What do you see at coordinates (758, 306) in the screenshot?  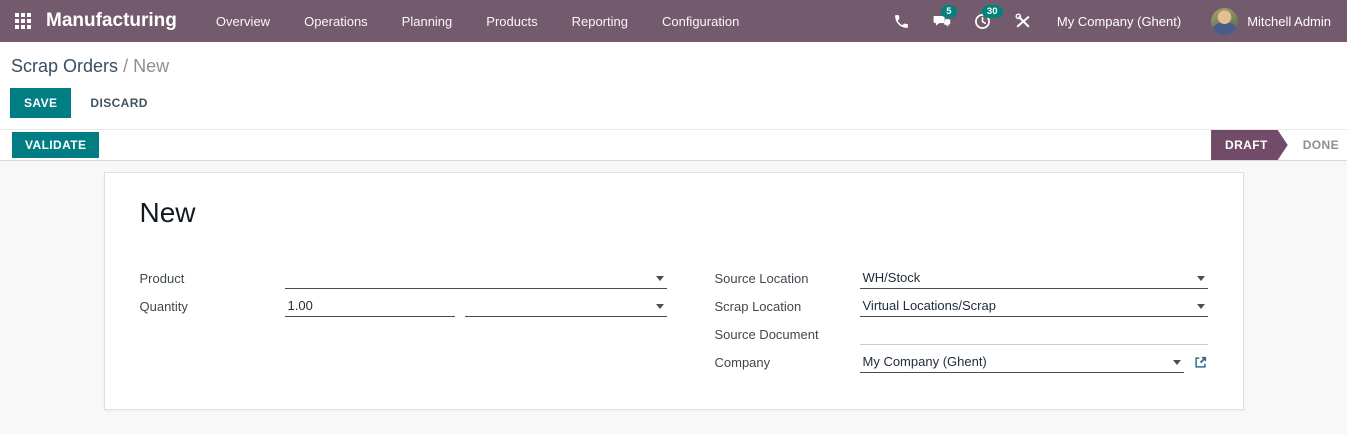 I see `scrap-location-label: Scrap Location` at bounding box center [758, 306].